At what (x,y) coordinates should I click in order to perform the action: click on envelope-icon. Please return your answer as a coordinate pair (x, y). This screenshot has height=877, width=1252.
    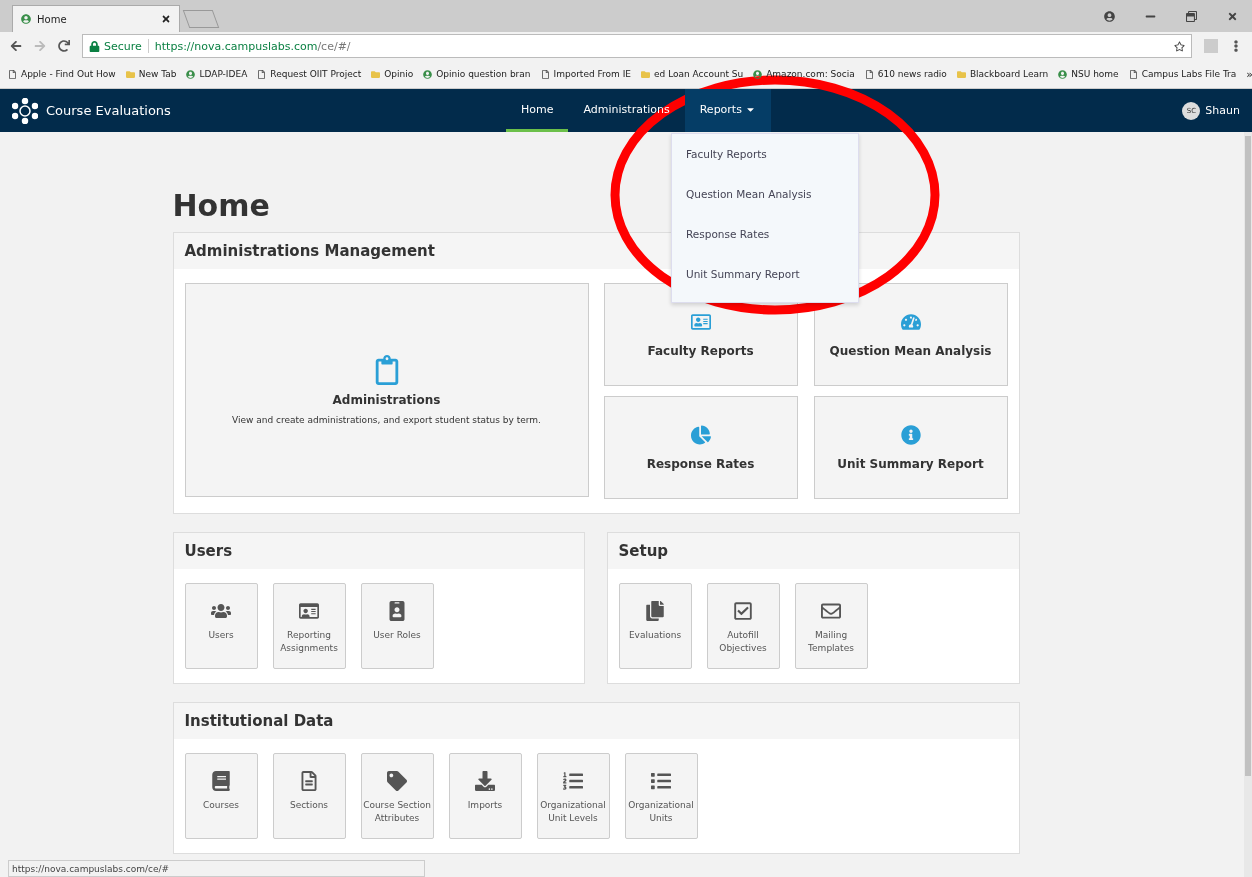
    Looking at the image, I should click on (831, 611).